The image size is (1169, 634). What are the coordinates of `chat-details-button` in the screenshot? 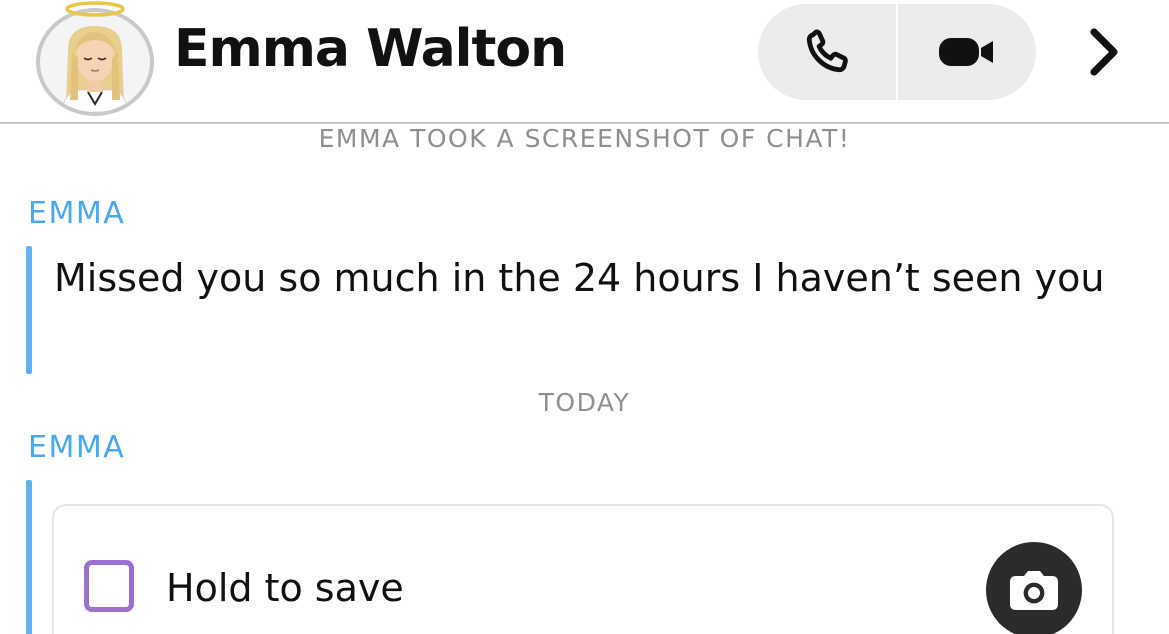 It's located at (1104, 52).